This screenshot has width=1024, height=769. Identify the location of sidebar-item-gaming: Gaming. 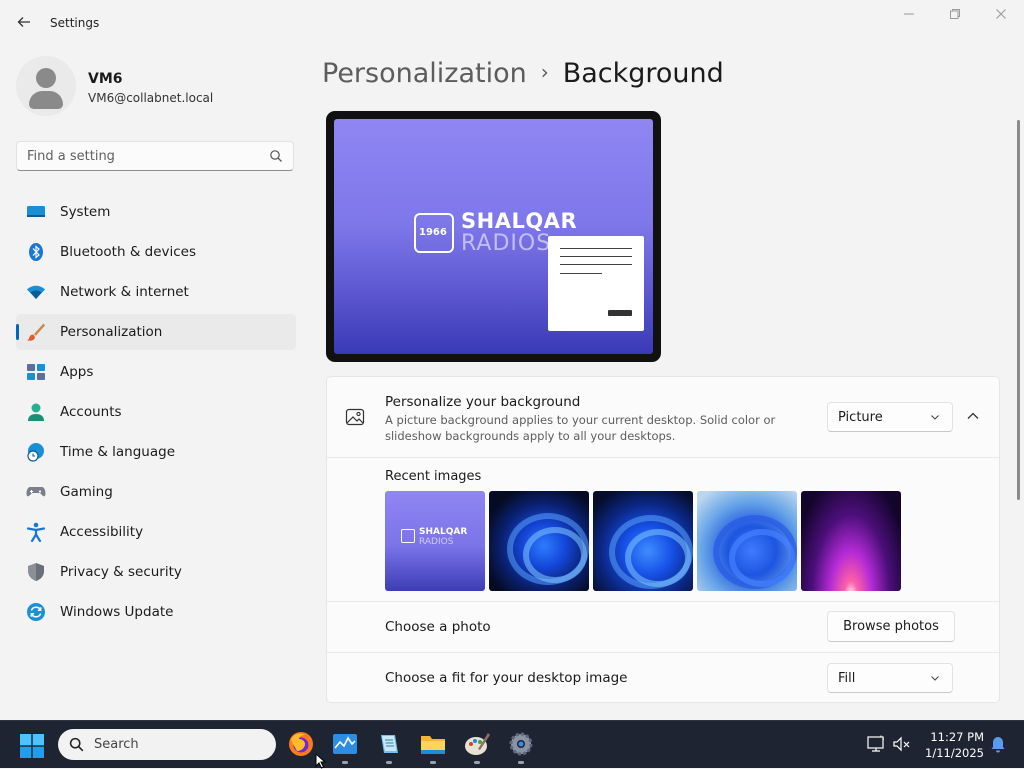
(156, 492).